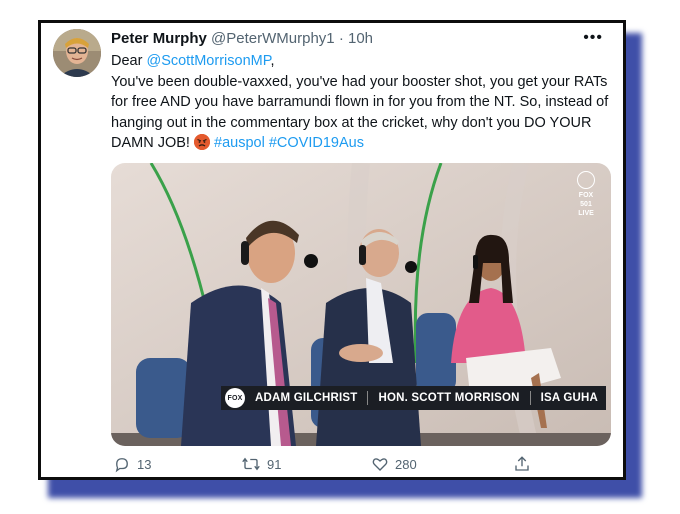 Image resolution: width=680 pixels, height=514 pixels. I want to click on greeting-prefix: Dear, so click(129, 61).